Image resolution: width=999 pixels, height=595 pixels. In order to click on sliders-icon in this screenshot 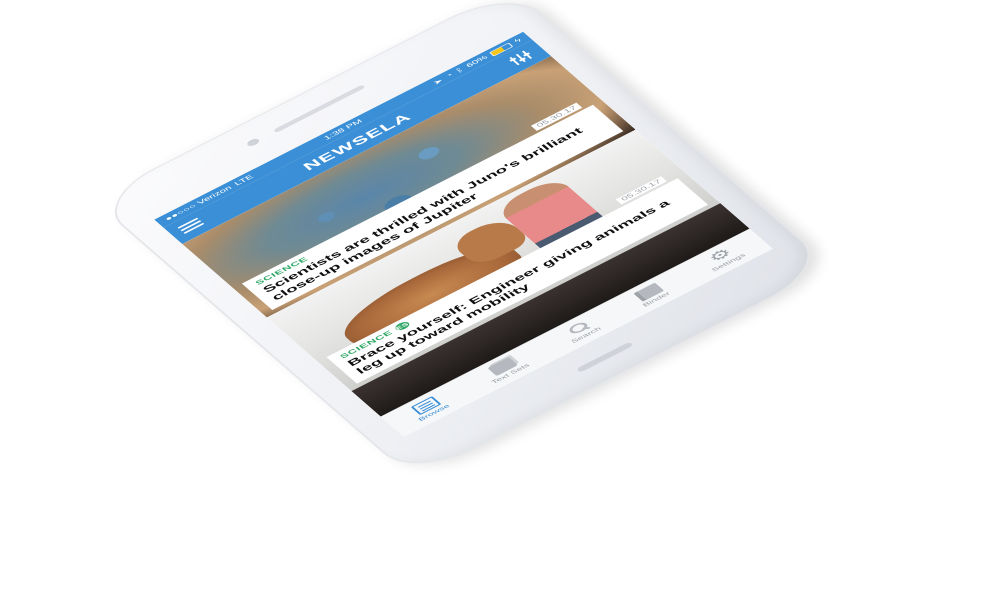, I will do `click(520, 58)`.